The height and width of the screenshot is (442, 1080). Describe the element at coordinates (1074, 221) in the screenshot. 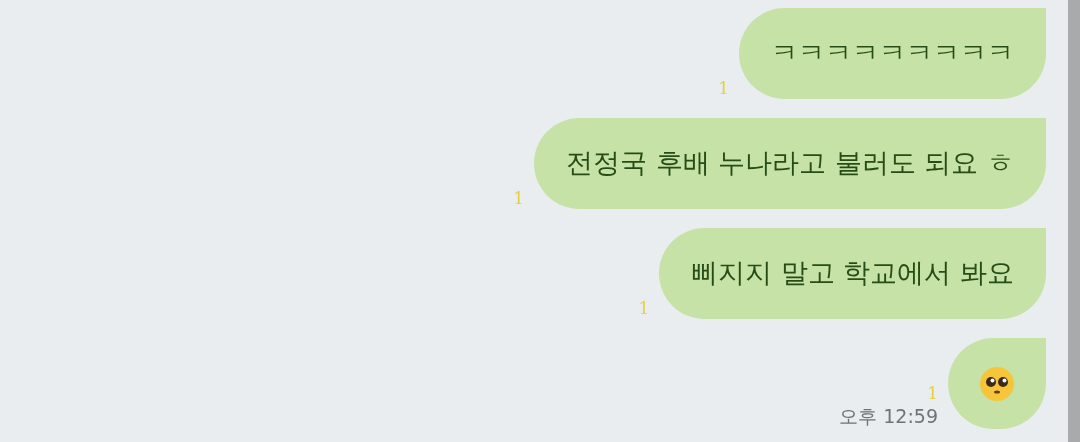

I see `scrollbar` at that location.